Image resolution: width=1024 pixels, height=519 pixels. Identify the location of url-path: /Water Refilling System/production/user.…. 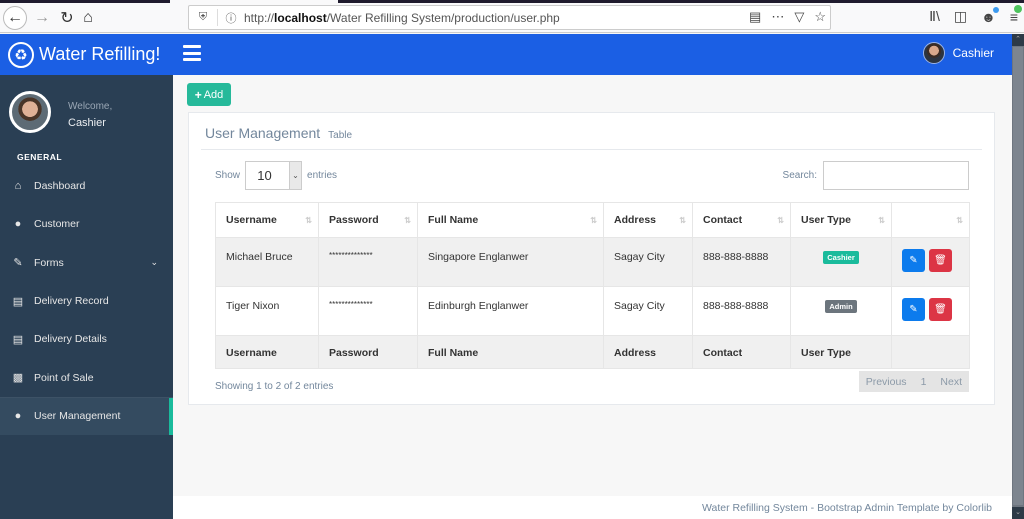
(443, 17).